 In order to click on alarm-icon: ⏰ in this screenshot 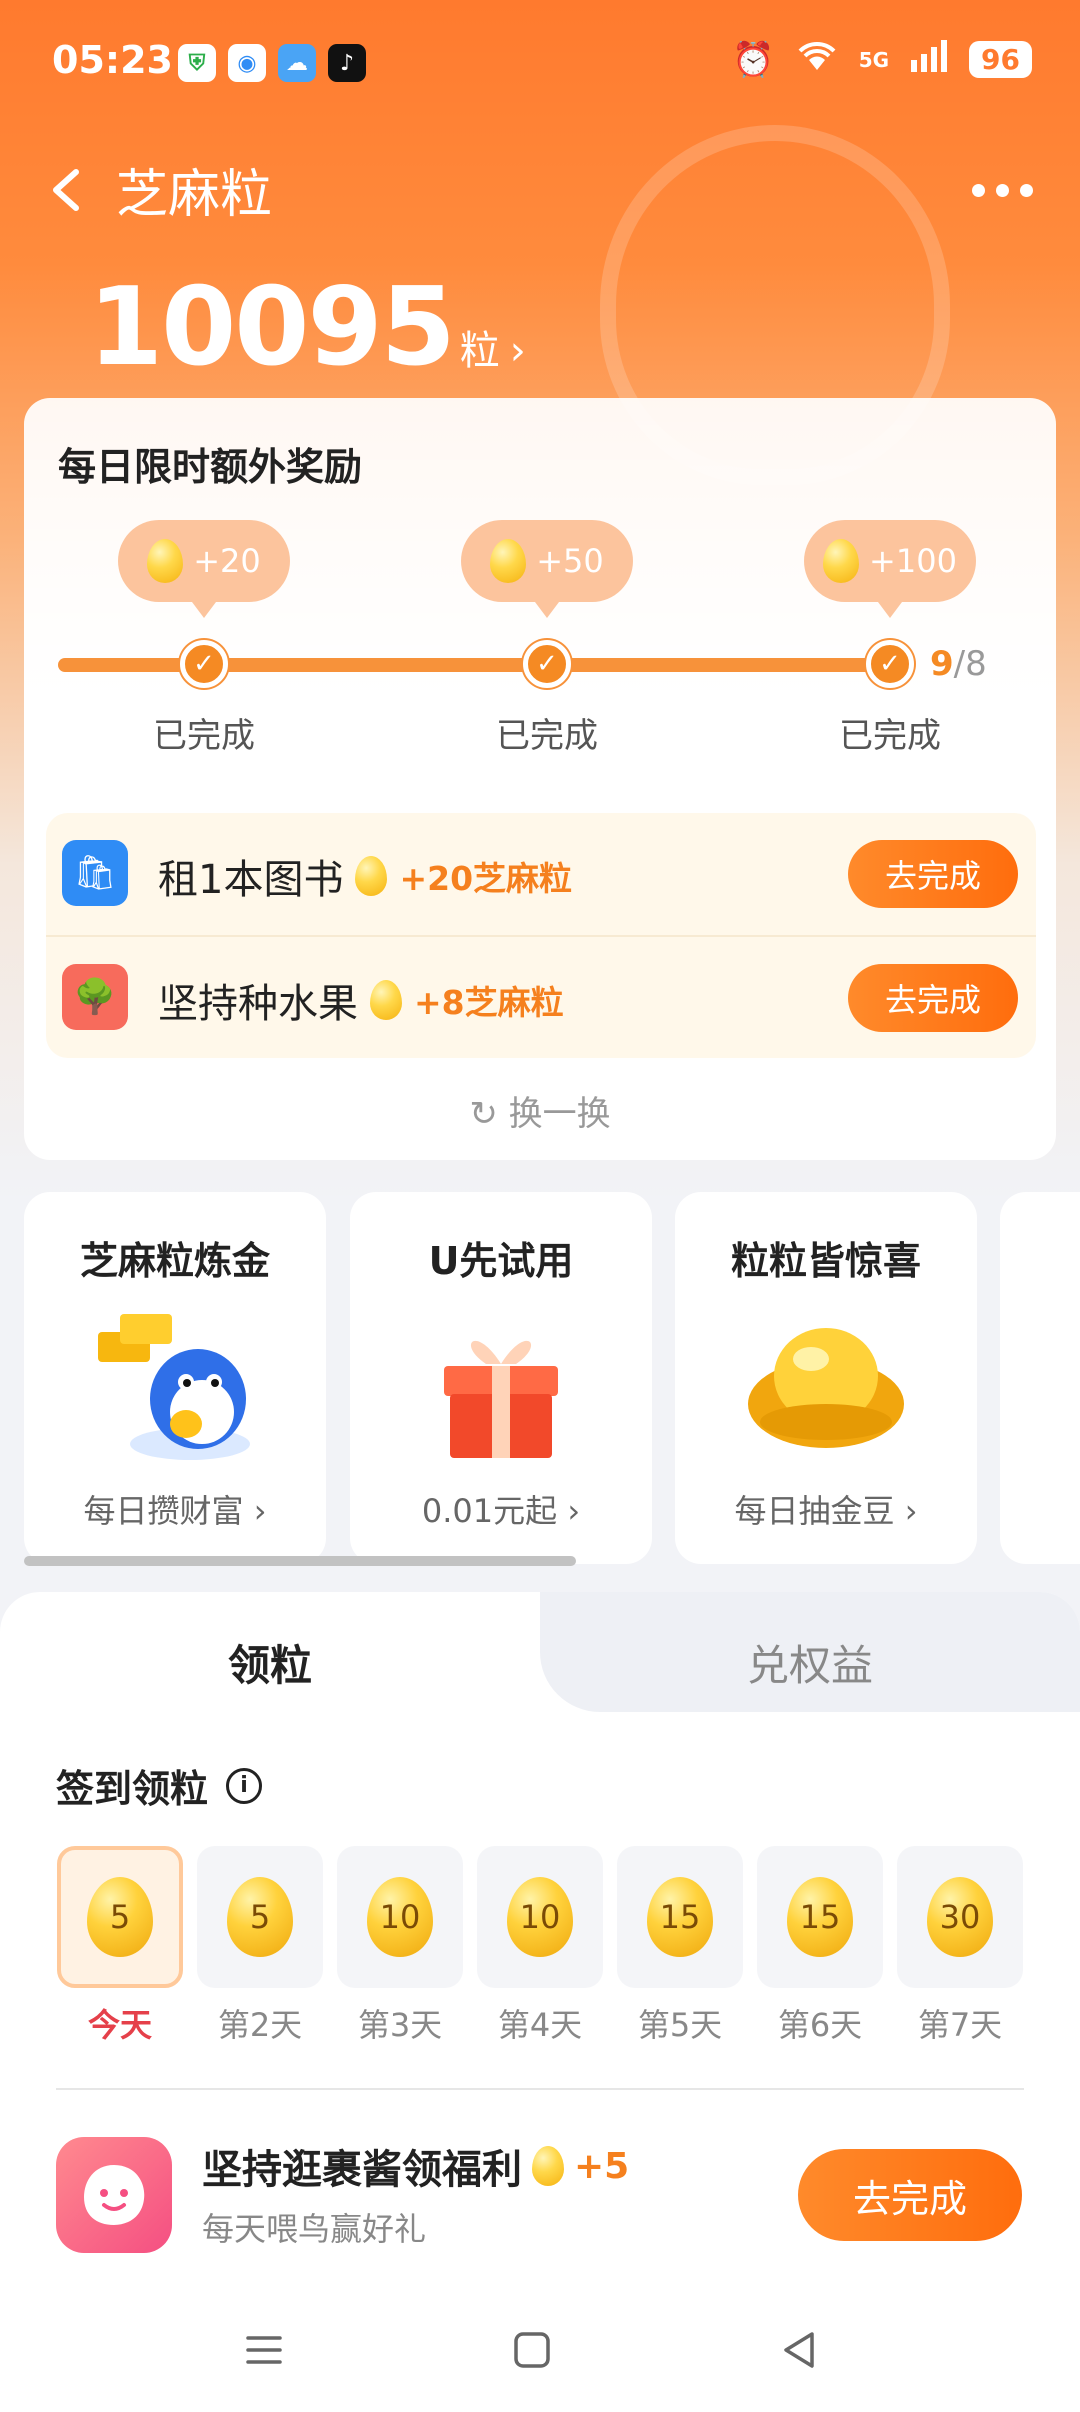, I will do `click(753, 59)`.